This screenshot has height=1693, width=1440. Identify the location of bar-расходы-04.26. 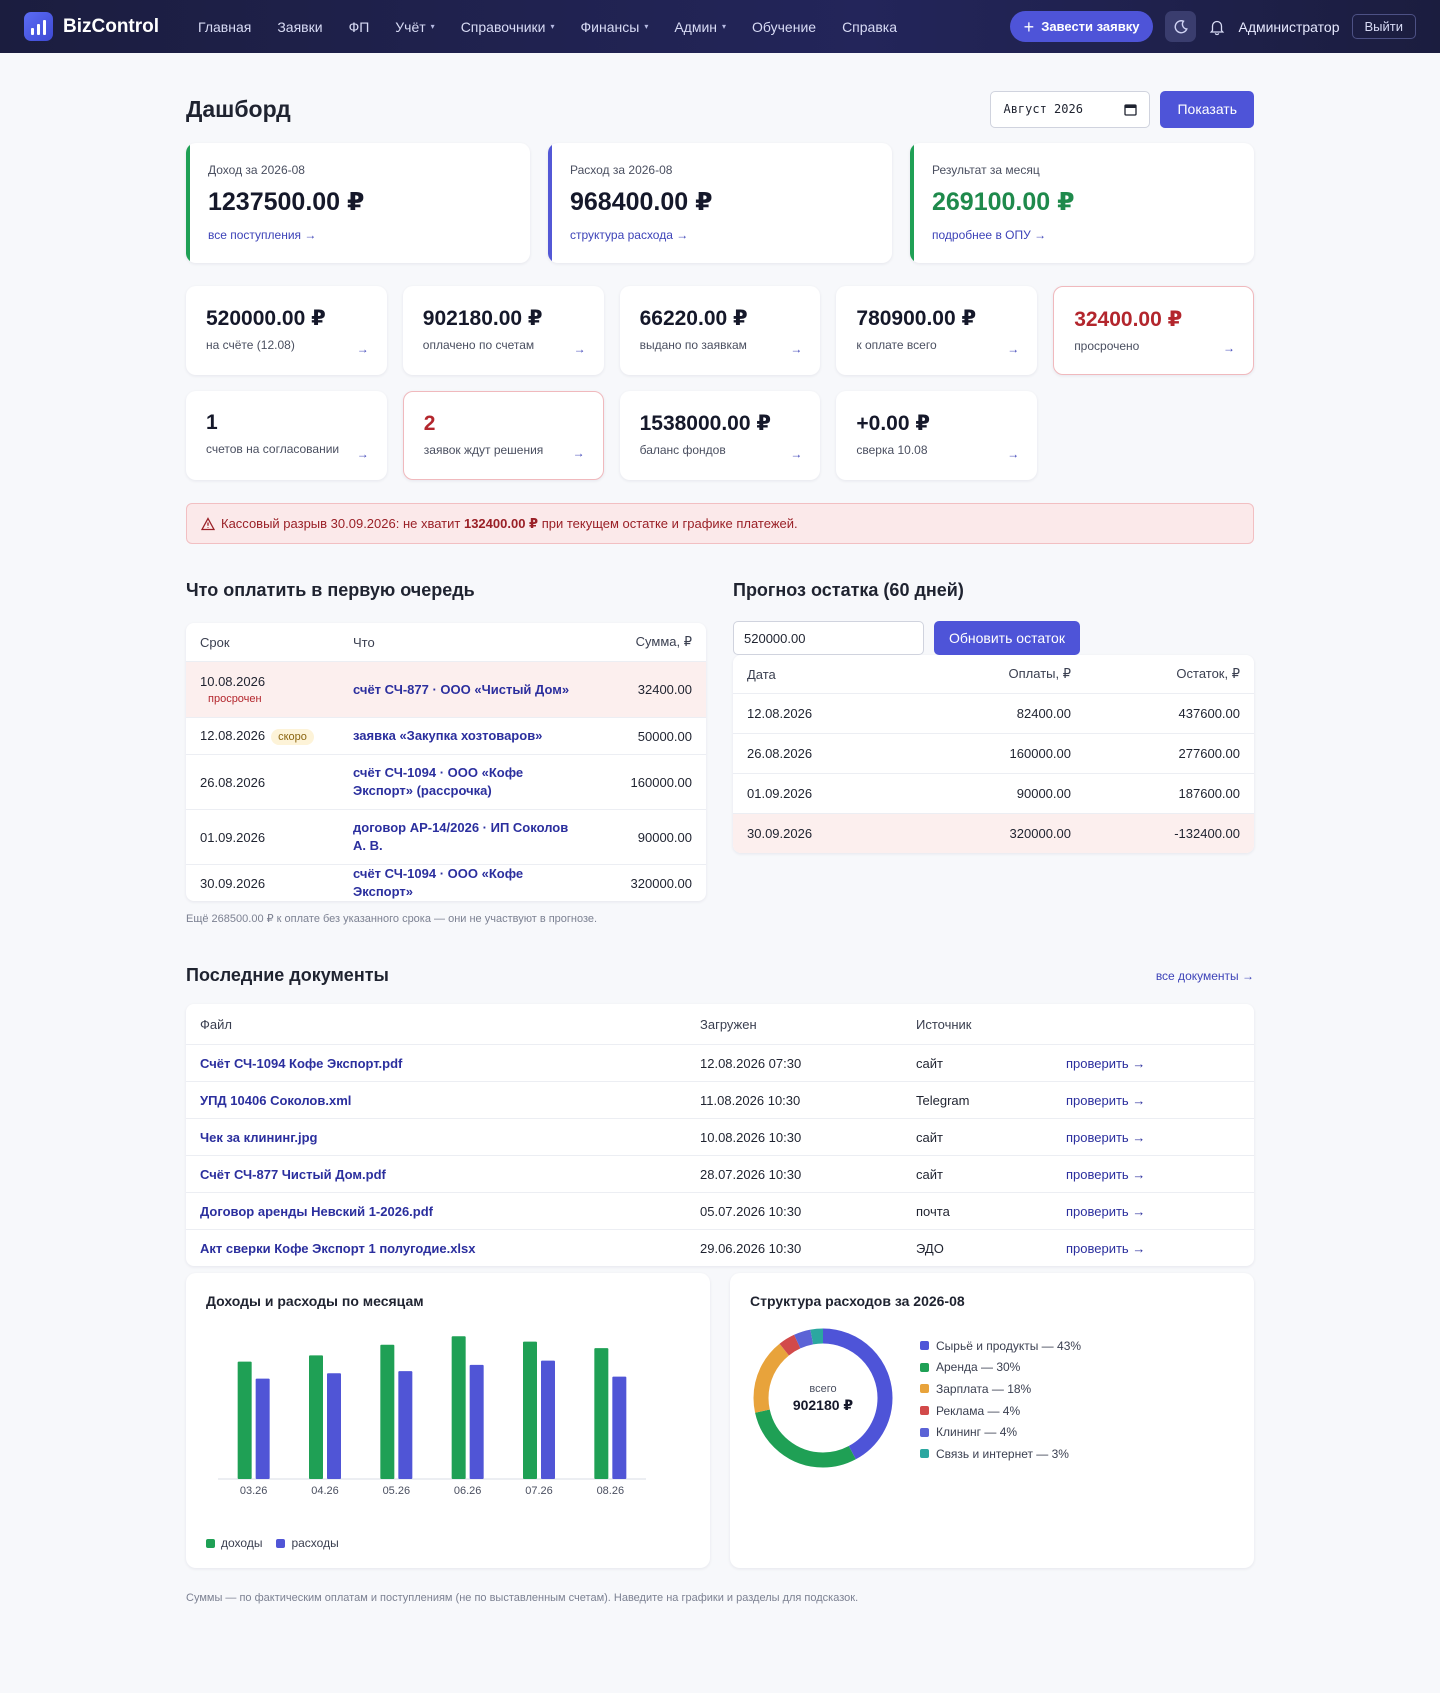
(334, 1426).